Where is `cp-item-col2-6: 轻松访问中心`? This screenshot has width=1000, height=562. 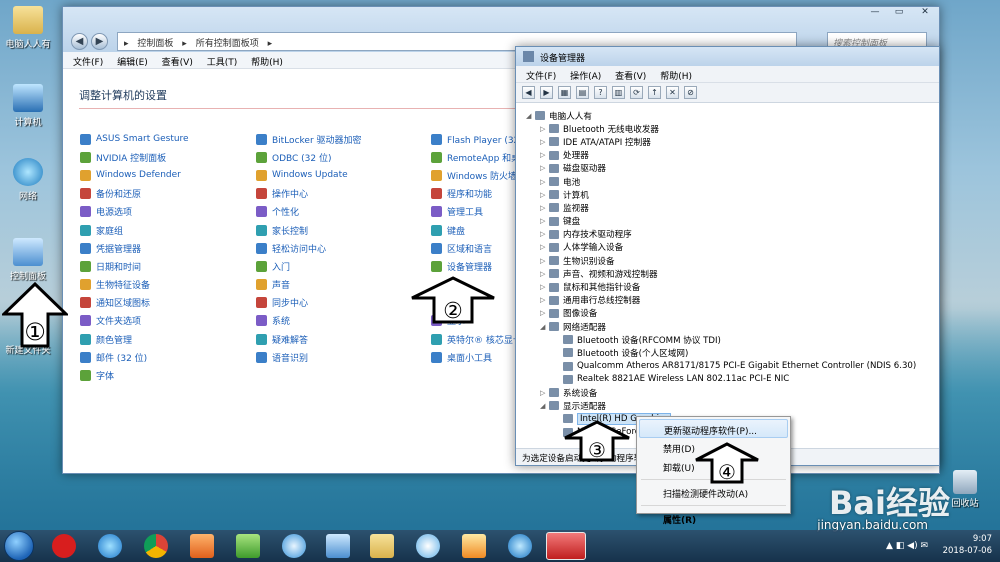 cp-item-col2-6: 轻松访问中心 is located at coordinates (341, 248).